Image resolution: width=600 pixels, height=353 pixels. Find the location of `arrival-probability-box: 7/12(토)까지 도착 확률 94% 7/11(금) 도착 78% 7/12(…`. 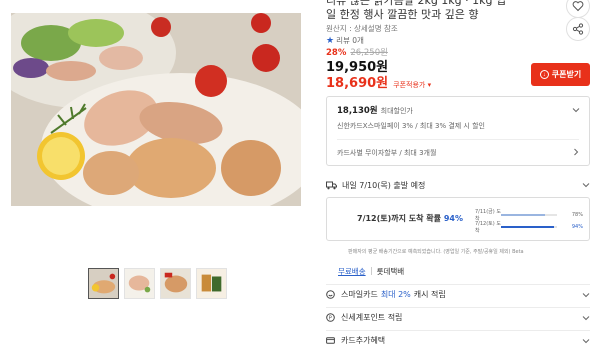

arrival-probability-box: 7/12(토)까지 도착 확률 94% 7/11(금) 도착 78% 7/12(… is located at coordinates (458, 219).